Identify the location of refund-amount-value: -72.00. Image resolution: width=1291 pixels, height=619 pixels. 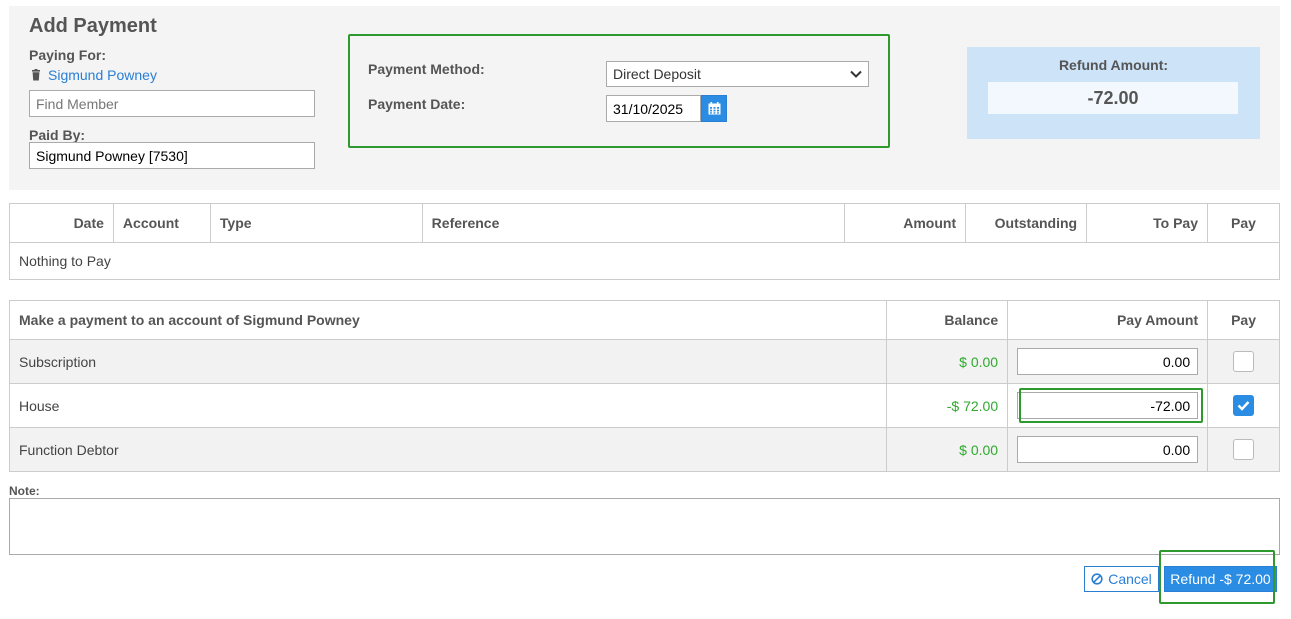
(1113, 98).